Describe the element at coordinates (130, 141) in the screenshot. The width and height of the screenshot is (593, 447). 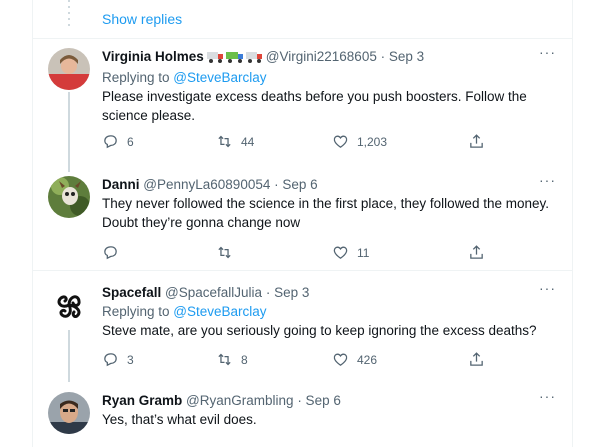
I see `reply-count: 6` at that location.